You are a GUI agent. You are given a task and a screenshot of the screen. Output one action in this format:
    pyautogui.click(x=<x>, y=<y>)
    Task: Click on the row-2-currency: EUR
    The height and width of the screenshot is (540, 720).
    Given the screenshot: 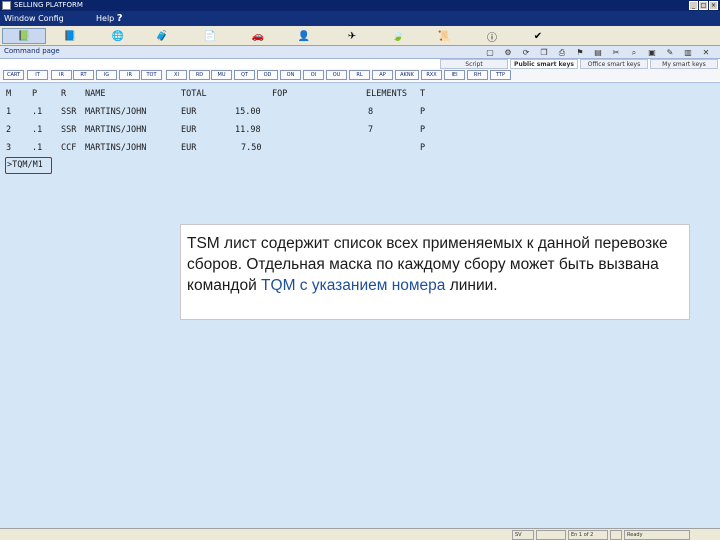 What is the action you would take?
    pyautogui.click(x=189, y=130)
    